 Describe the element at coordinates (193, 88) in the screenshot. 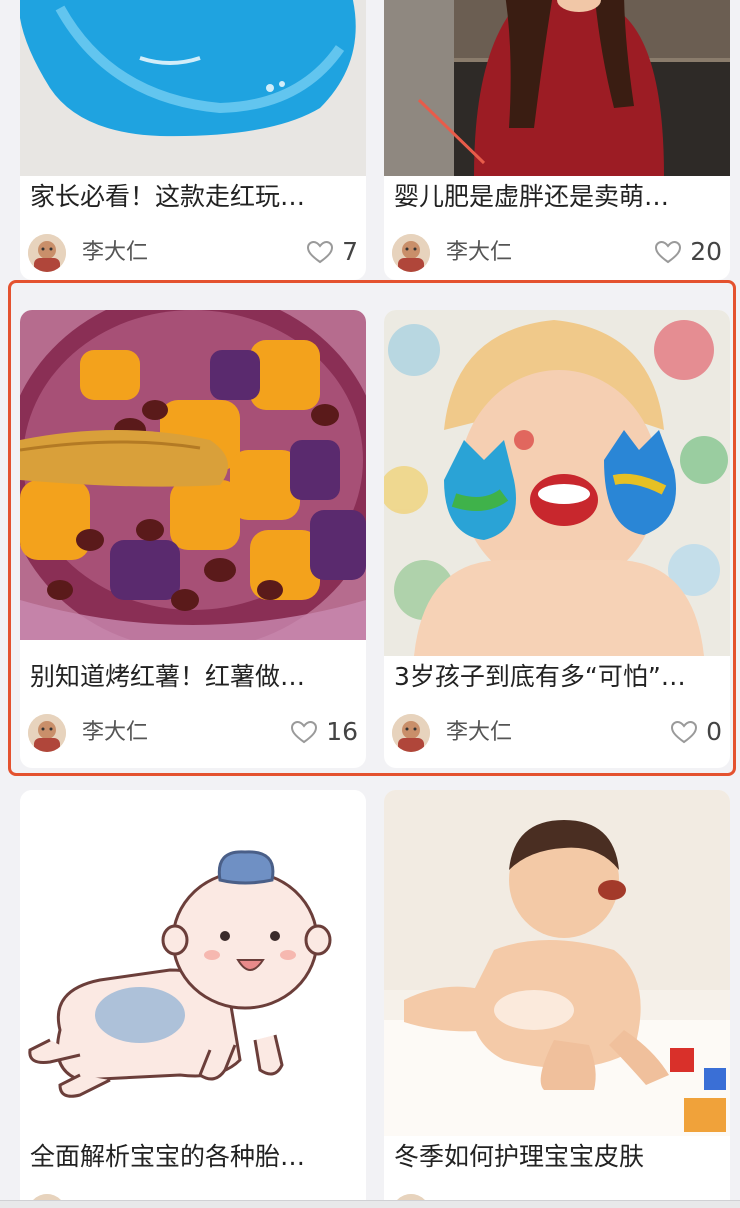

I see `post-thumbnail-blue-toy` at that location.